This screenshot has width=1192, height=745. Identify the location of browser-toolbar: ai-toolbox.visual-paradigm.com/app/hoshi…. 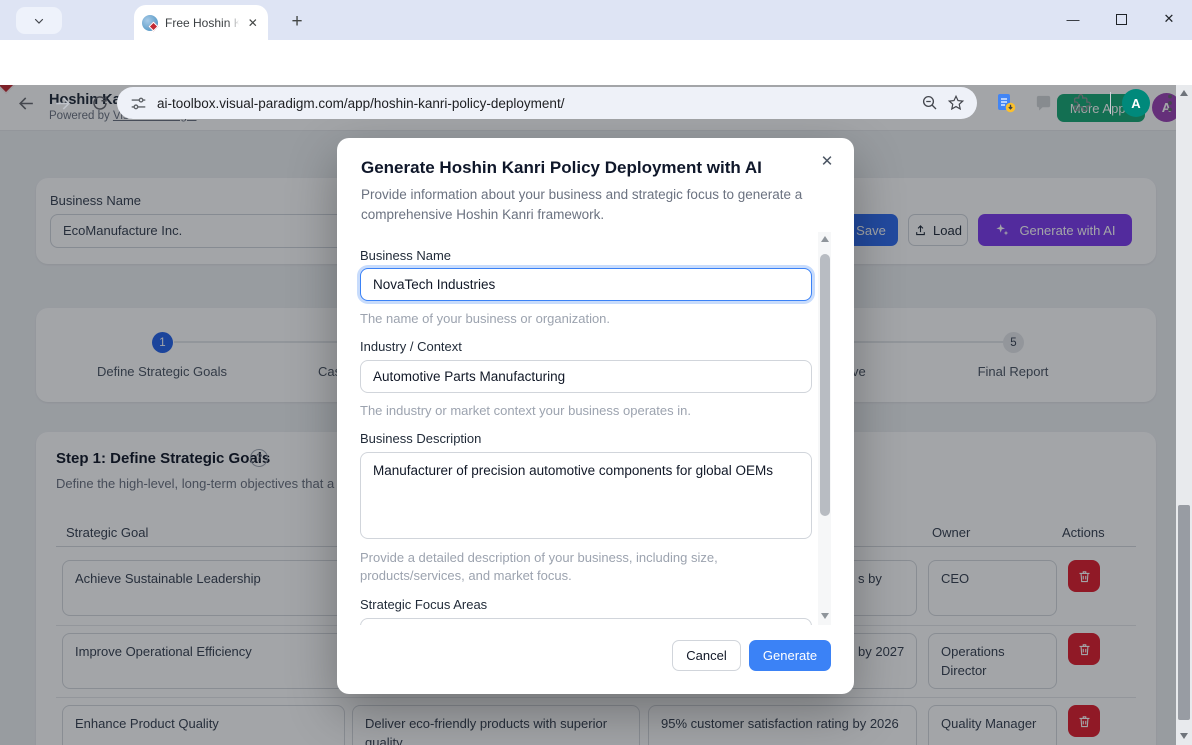
(596, 79).